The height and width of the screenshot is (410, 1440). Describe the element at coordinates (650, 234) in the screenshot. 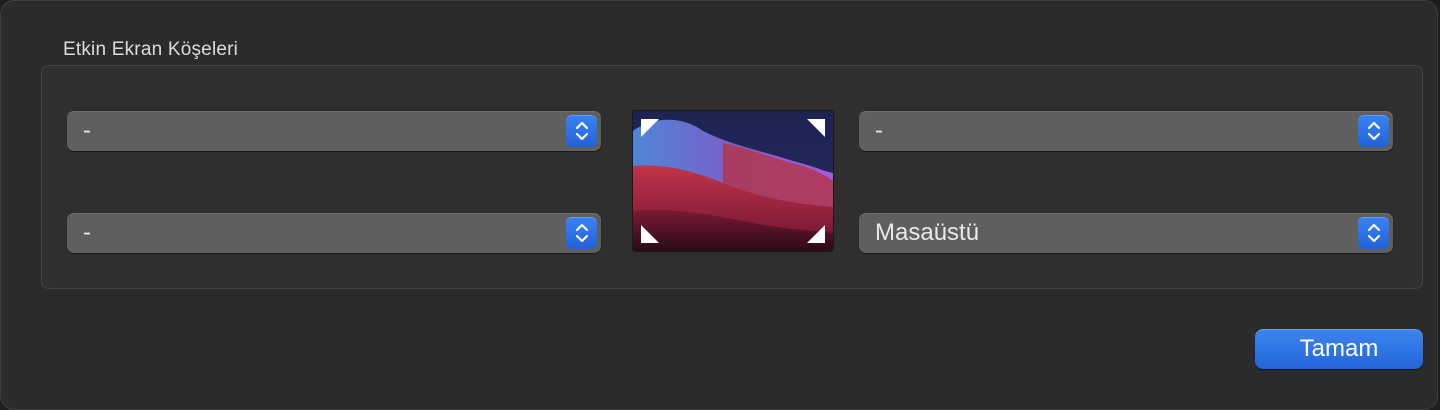

I see `bottom-left-corner-icon` at that location.